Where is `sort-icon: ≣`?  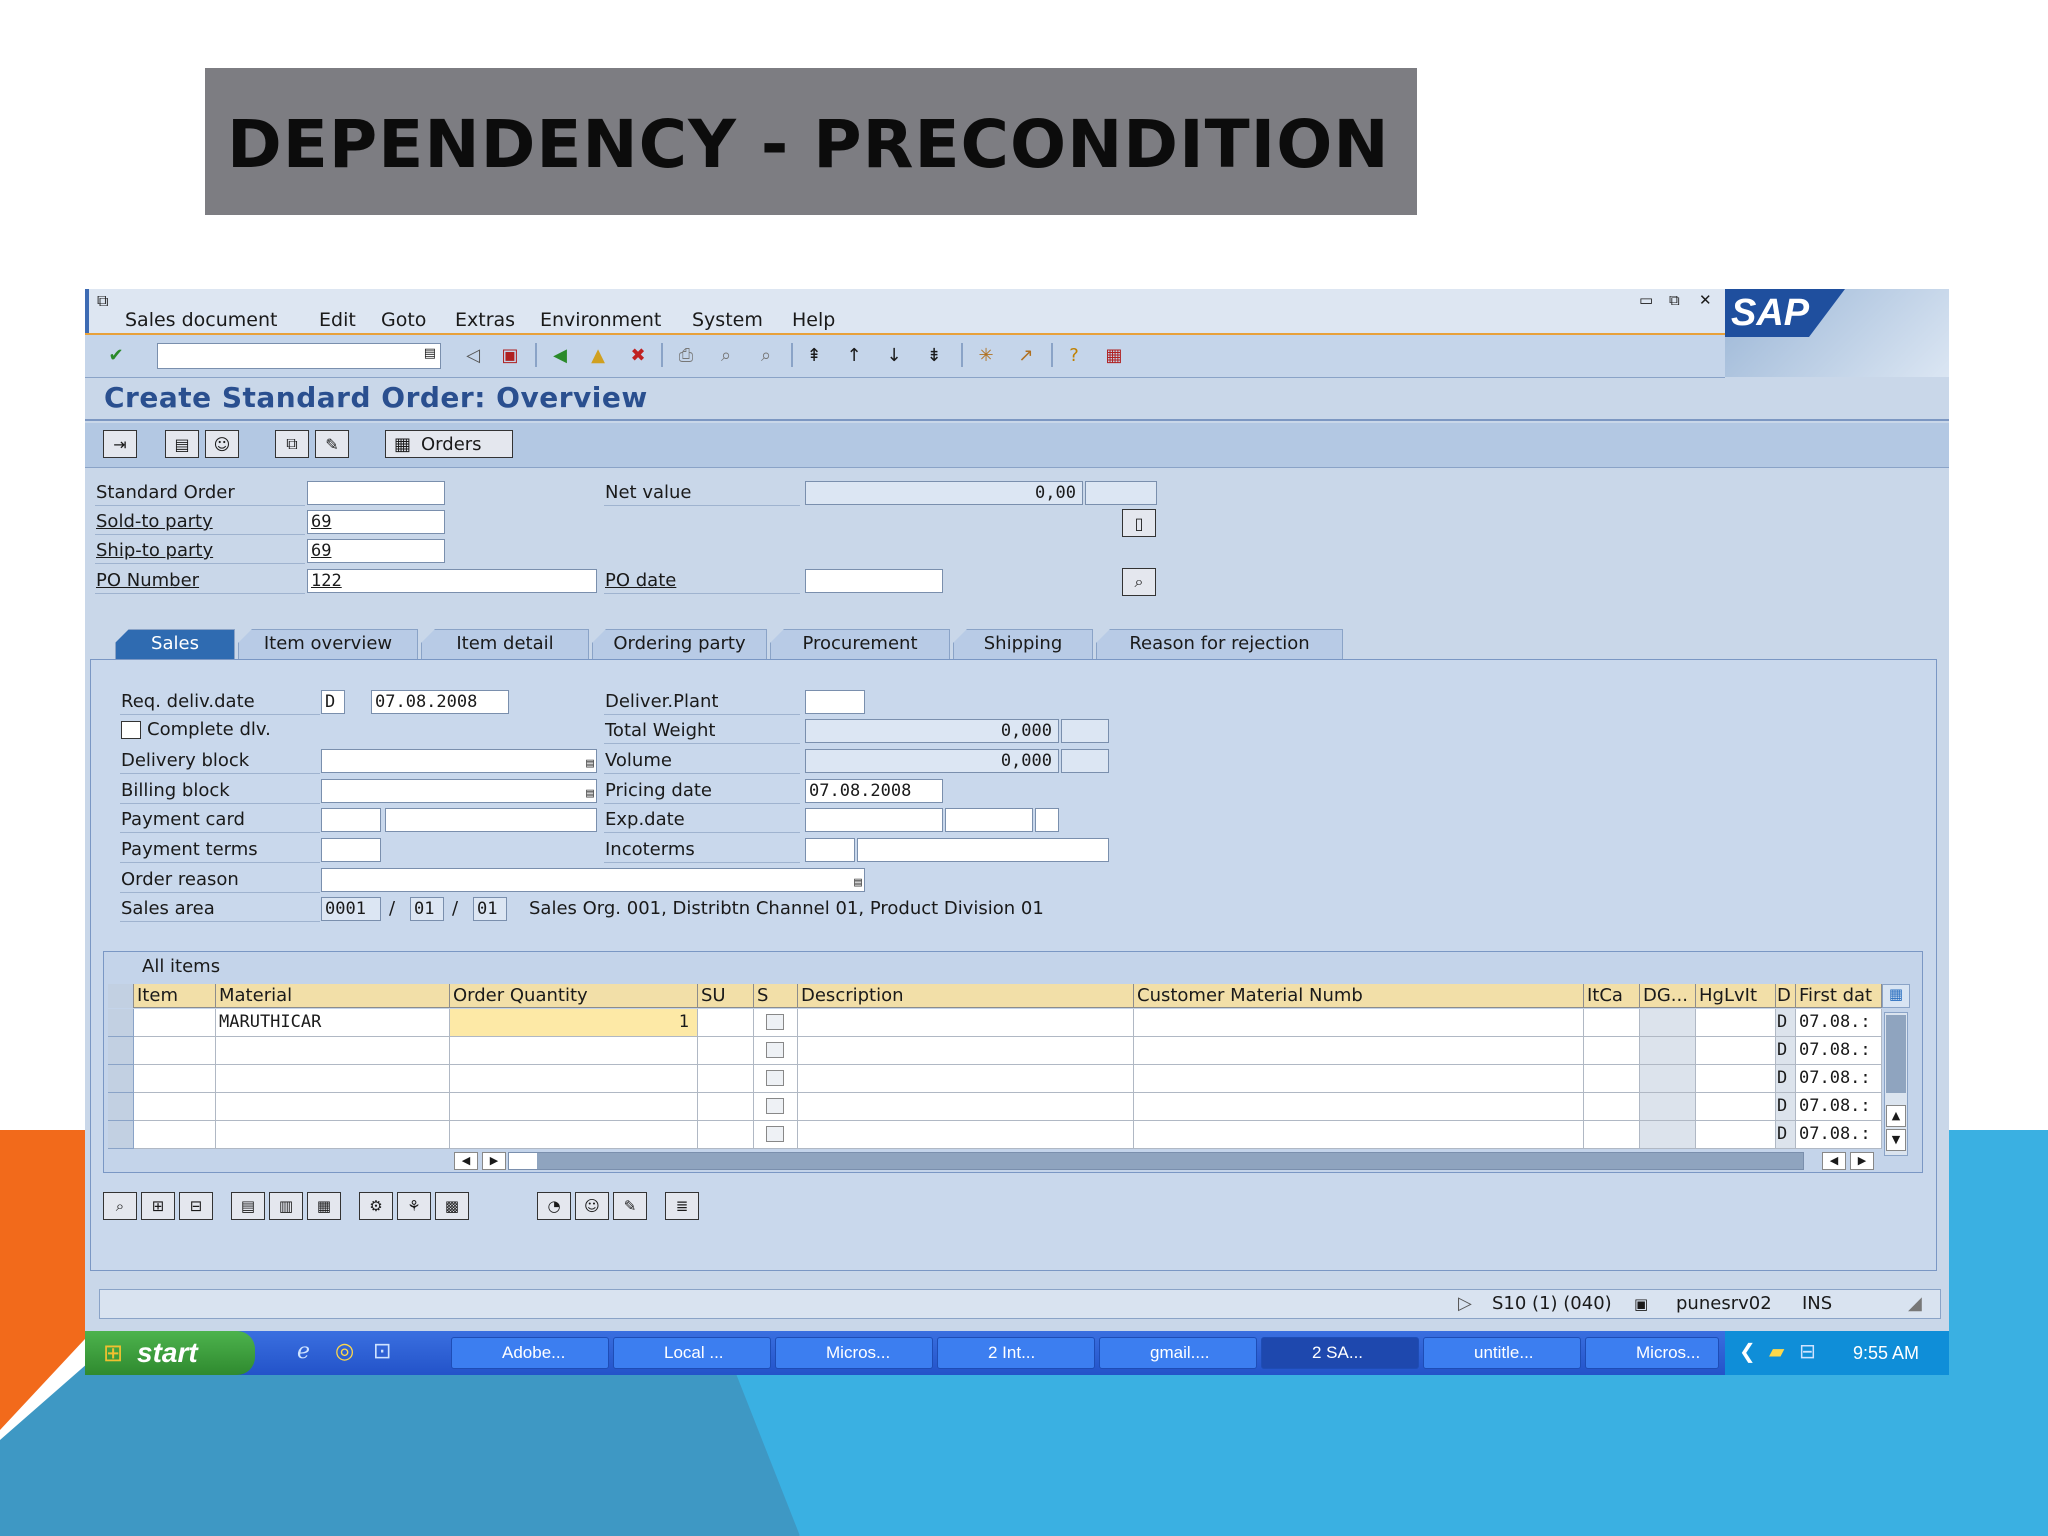 sort-icon: ≣ is located at coordinates (682, 1206).